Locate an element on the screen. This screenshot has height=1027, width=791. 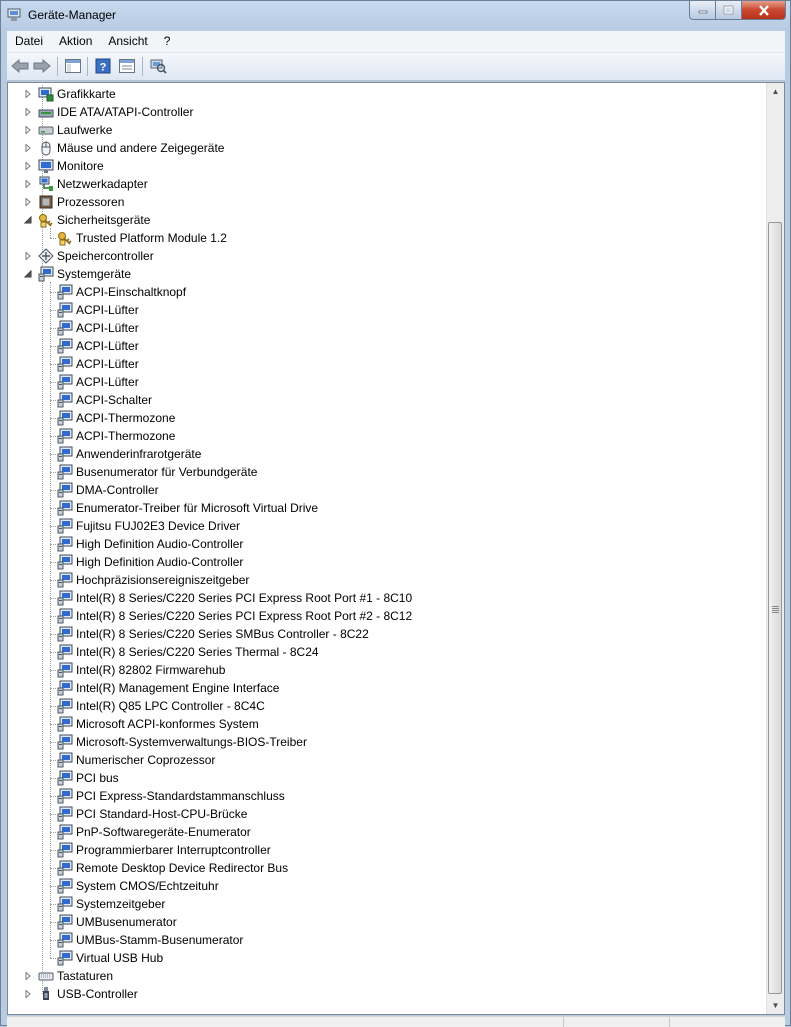
tree-item-label: Grafikkarte is located at coordinates (86, 94).